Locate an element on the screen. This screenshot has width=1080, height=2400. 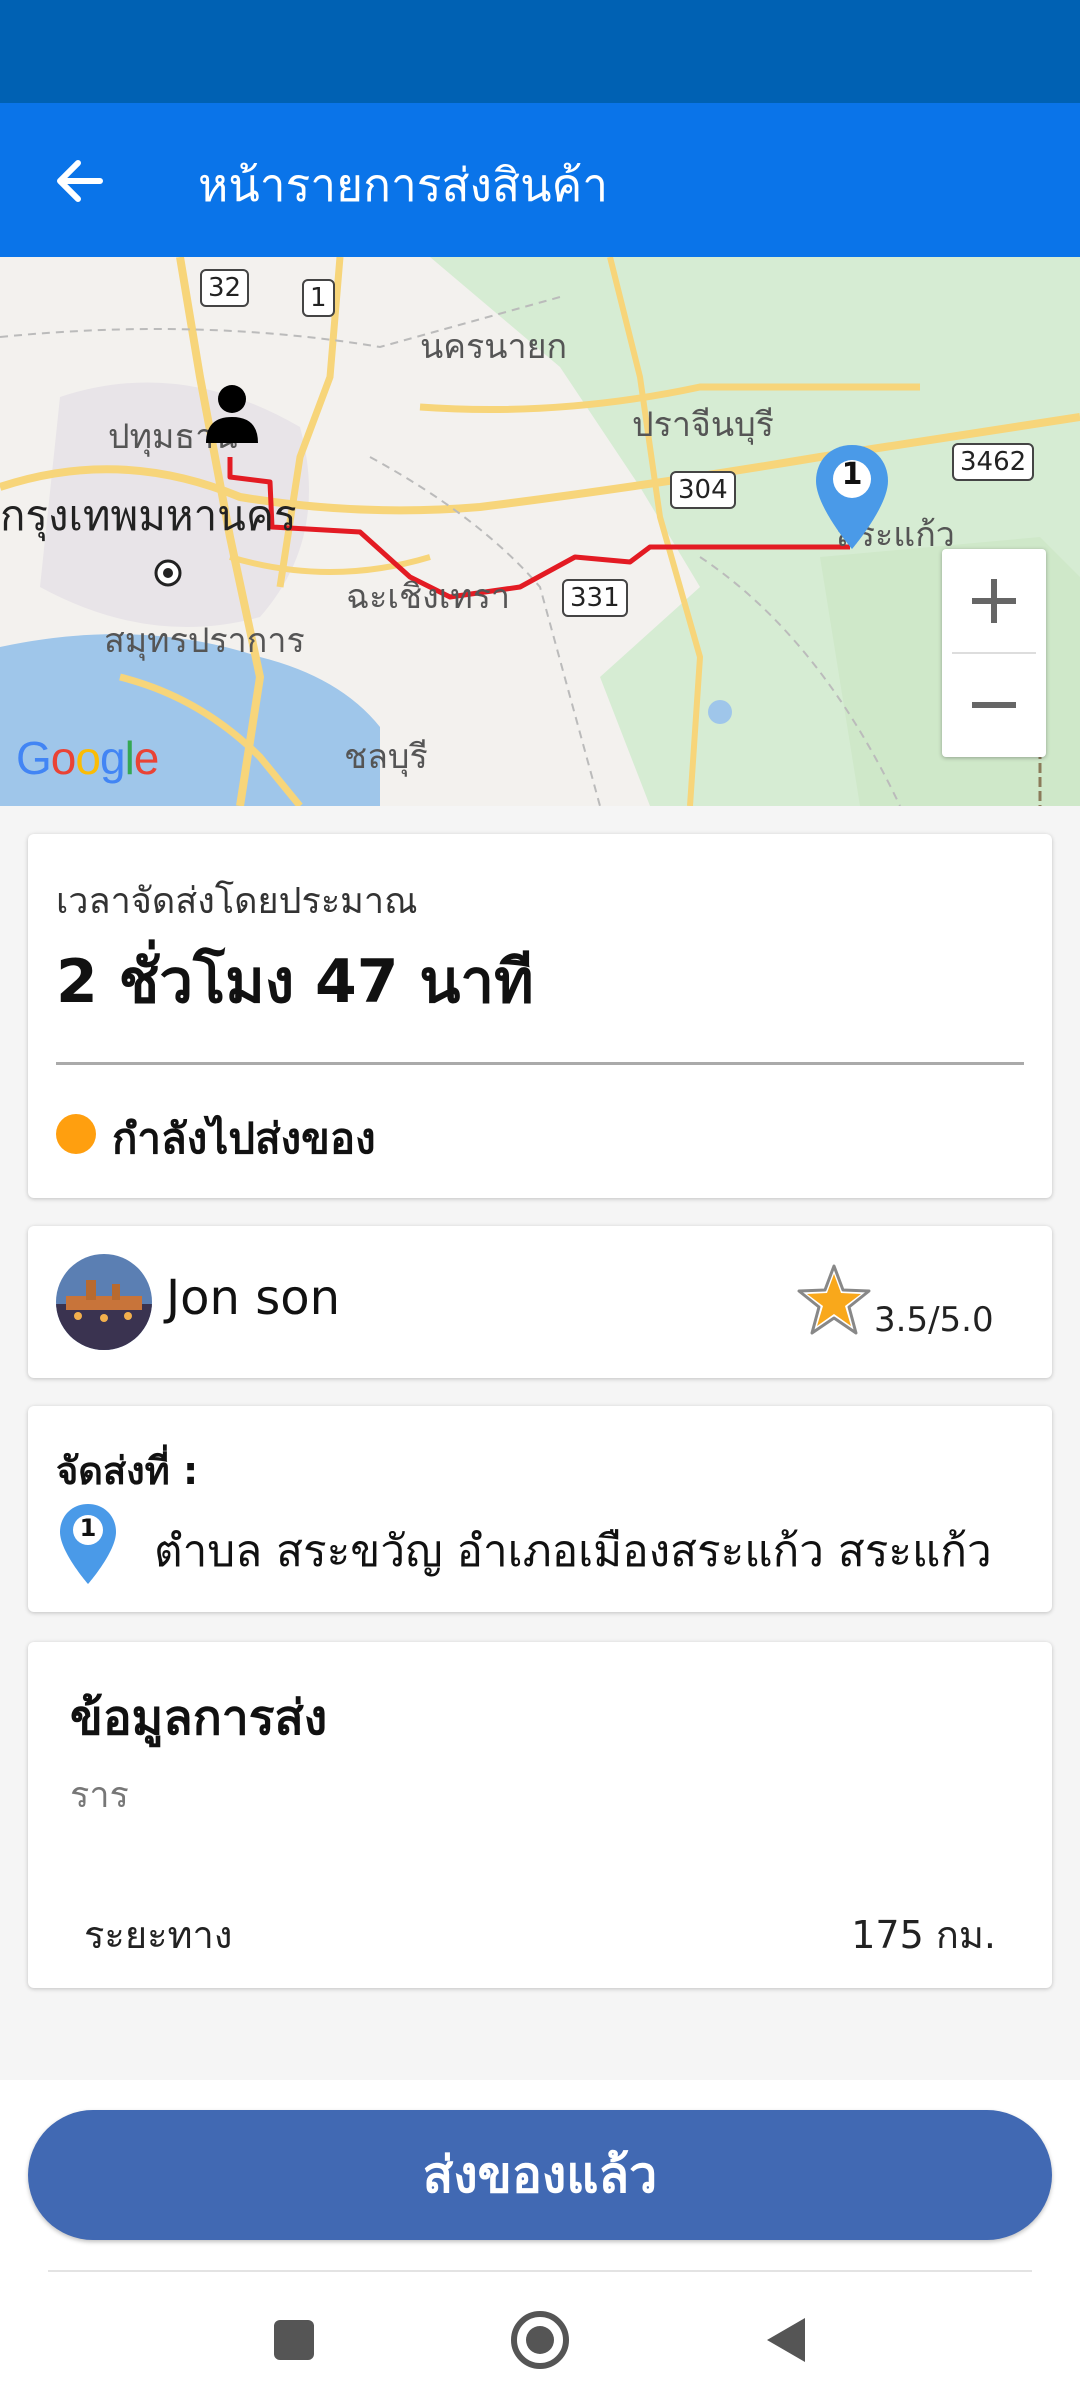
plus-icon is located at coordinates (994, 601).